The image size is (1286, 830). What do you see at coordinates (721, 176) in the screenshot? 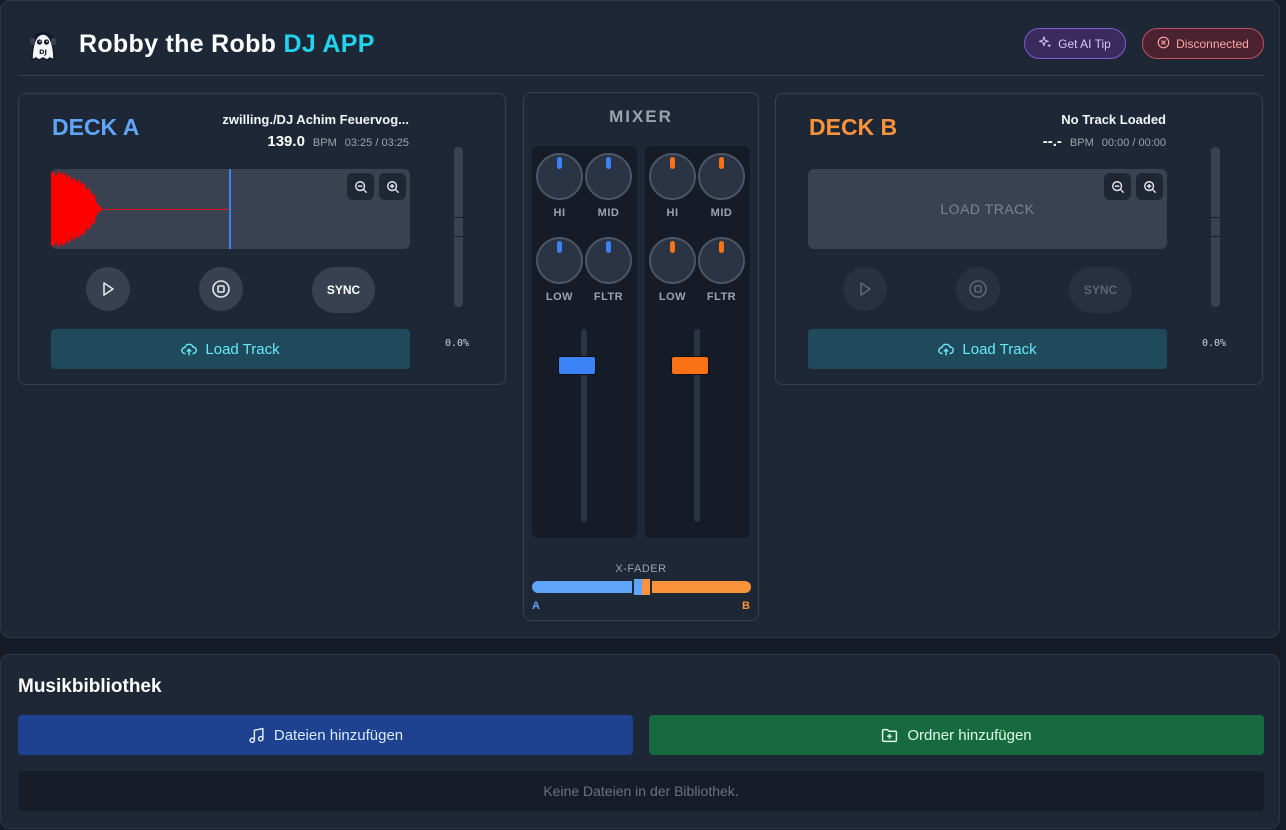
I see `channel-b-mid-knob` at bounding box center [721, 176].